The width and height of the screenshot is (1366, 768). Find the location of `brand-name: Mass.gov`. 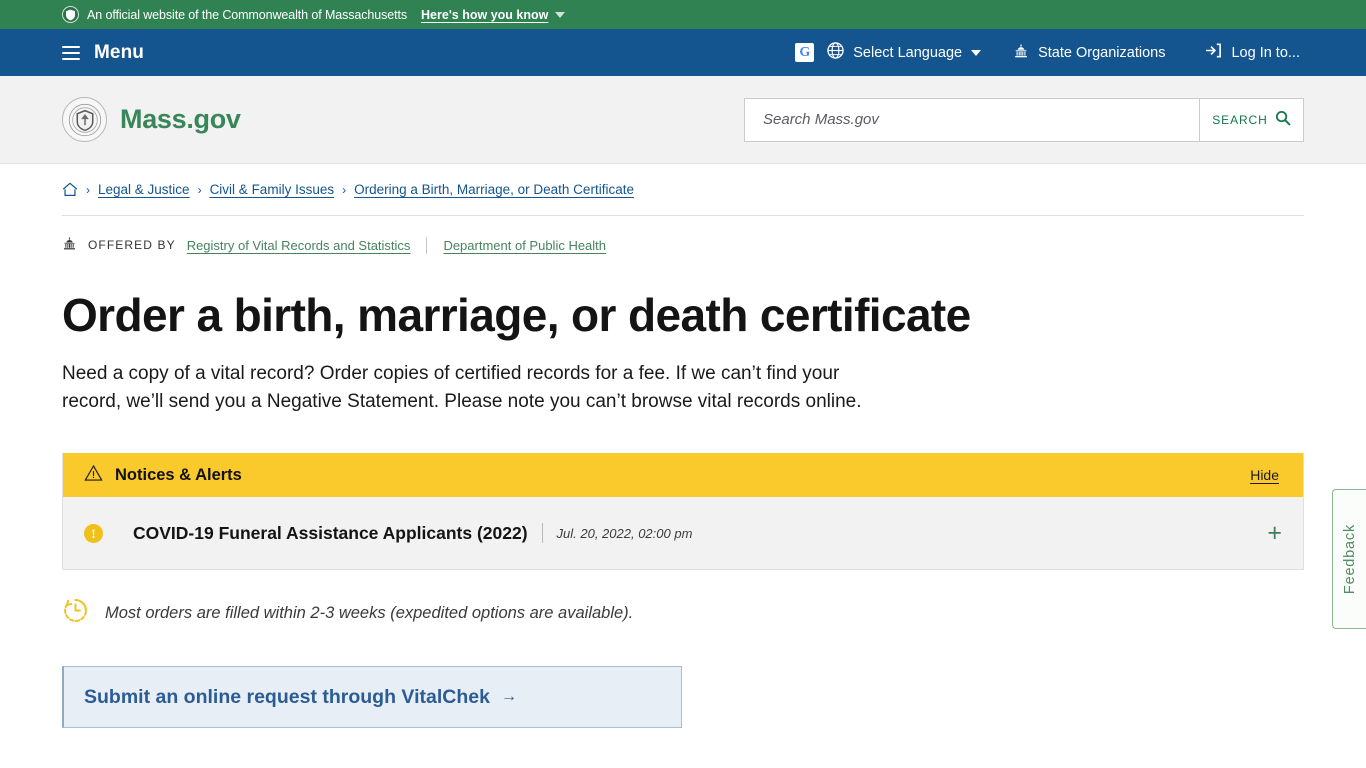

brand-name: Mass.gov is located at coordinates (180, 119).